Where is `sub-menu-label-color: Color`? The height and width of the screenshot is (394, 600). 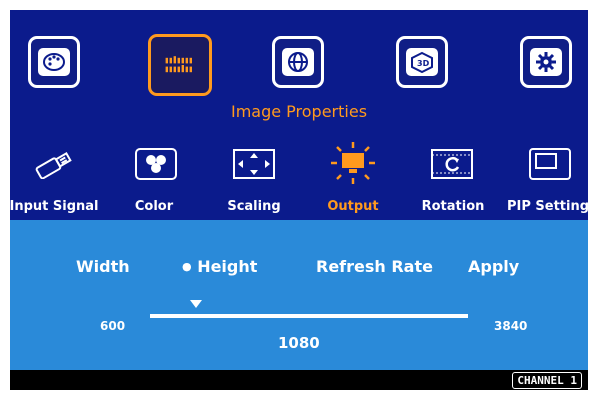 sub-menu-label-color: Color is located at coordinates (154, 206).